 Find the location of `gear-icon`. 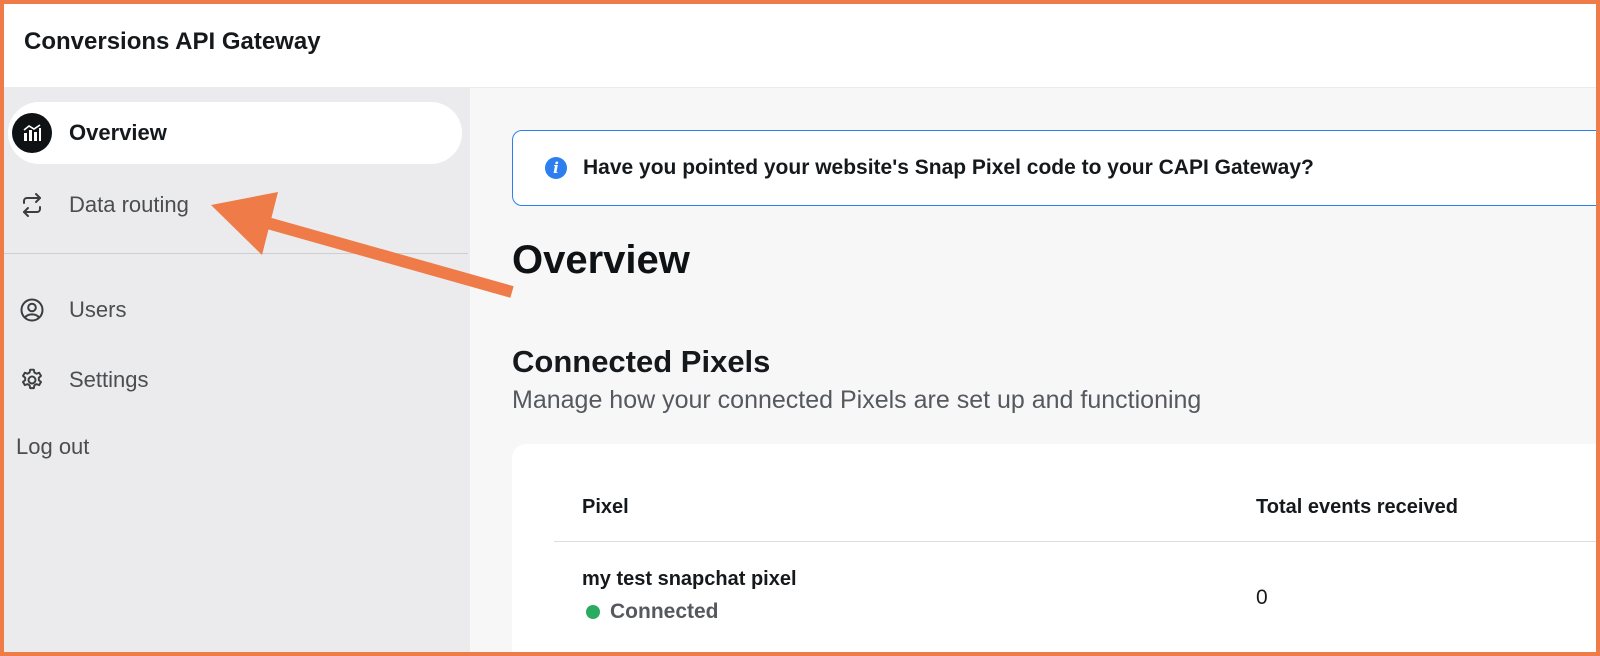

gear-icon is located at coordinates (32, 380).